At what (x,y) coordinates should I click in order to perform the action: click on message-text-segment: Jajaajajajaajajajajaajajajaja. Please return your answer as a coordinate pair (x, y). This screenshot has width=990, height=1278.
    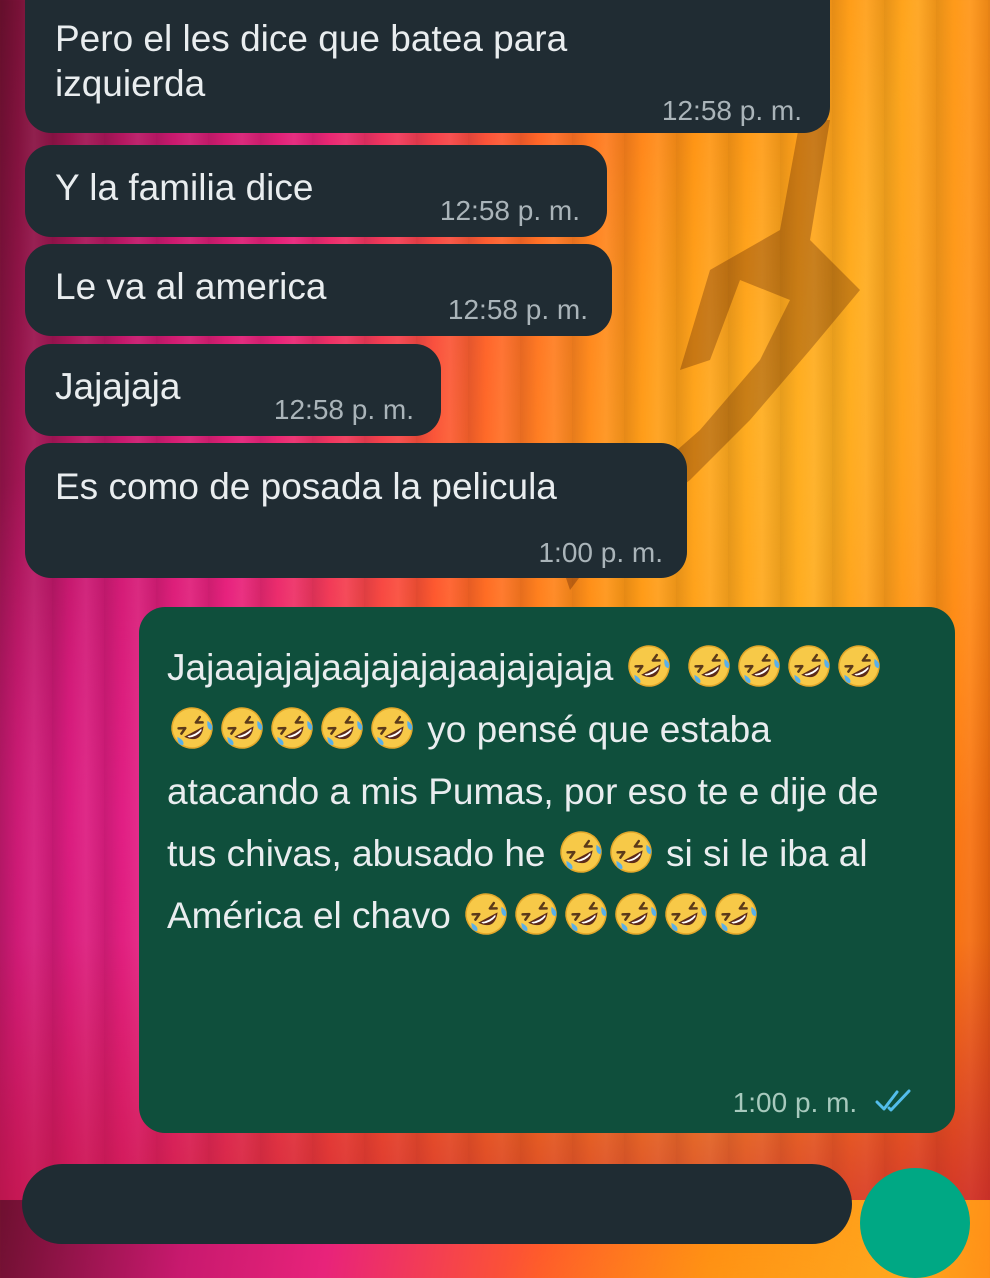
    Looking at the image, I should click on (390, 667).